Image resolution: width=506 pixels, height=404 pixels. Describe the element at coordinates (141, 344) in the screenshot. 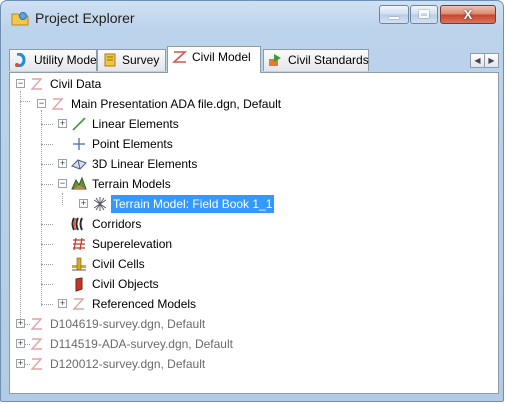

I see `tree-node-label: D114519-ADA-survey.dgn, Default` at that location.